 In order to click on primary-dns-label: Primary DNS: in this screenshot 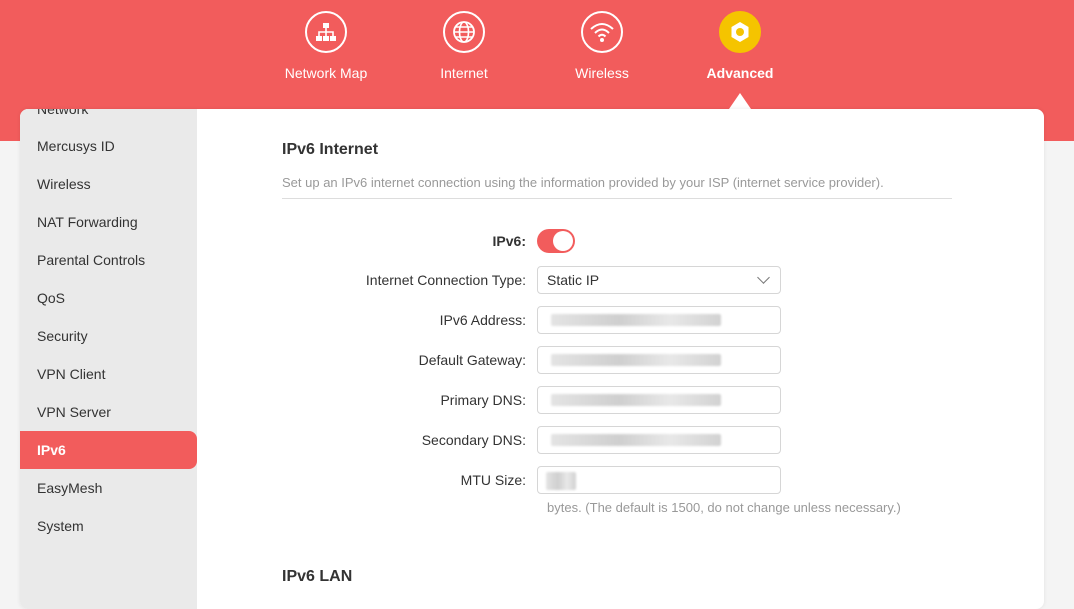, I will do `click(483, 400)`.